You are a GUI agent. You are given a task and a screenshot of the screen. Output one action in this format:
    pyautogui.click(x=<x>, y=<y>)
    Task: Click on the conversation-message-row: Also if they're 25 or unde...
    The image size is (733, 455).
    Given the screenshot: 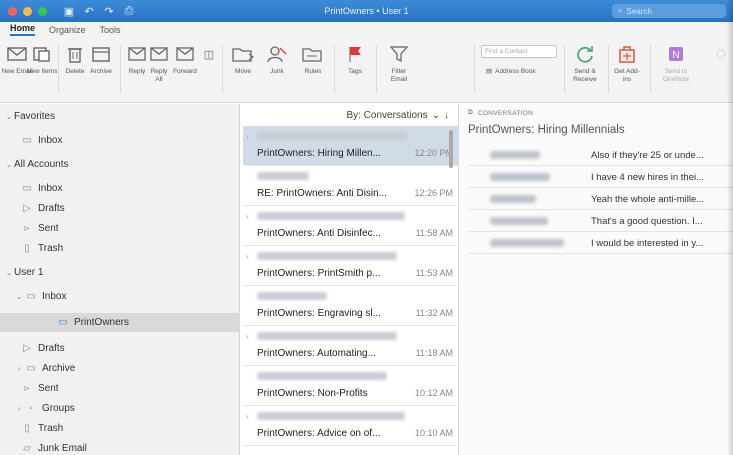 What is the action you would take?
    pyautogui.click(x=600, y=155)
    